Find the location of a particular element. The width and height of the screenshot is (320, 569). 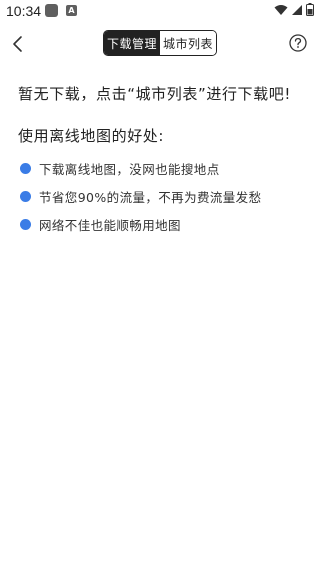

benefits-title: 使用离线地图的好处: is located at coordinates (91, 136).